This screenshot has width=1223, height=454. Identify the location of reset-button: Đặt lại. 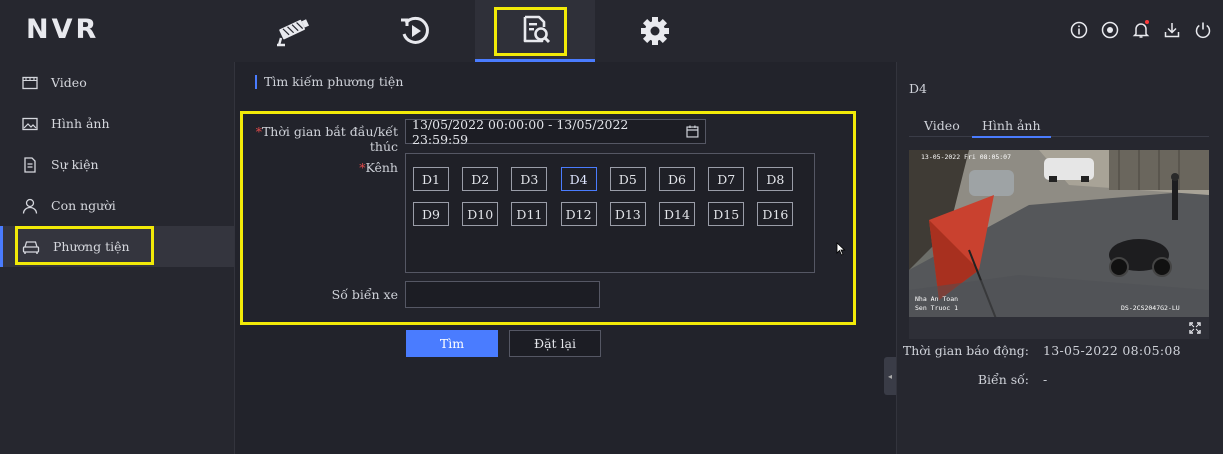
(555, 343).